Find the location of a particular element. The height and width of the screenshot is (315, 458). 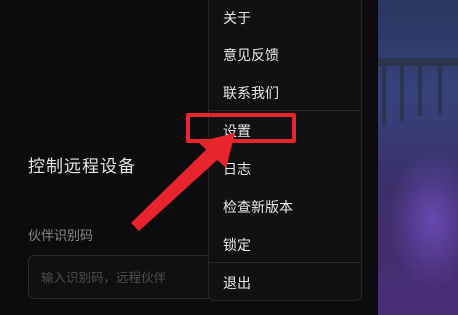

menu-item-about: 关于 is located at coordinates (237, 18).